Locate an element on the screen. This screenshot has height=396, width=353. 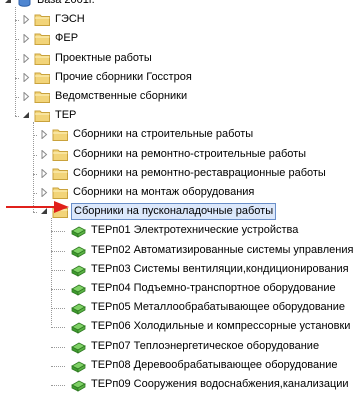
tree-node: Ведомственные сборники is located at coordinates (176, 96).